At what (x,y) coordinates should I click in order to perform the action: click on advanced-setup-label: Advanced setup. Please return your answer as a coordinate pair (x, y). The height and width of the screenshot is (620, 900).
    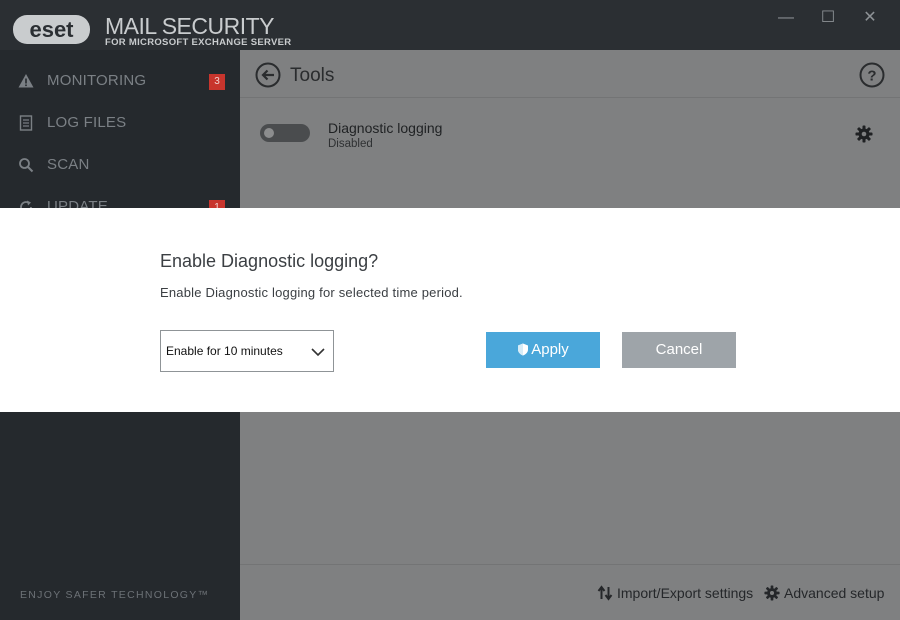
    Looking at the image, I should click on (834, 593).